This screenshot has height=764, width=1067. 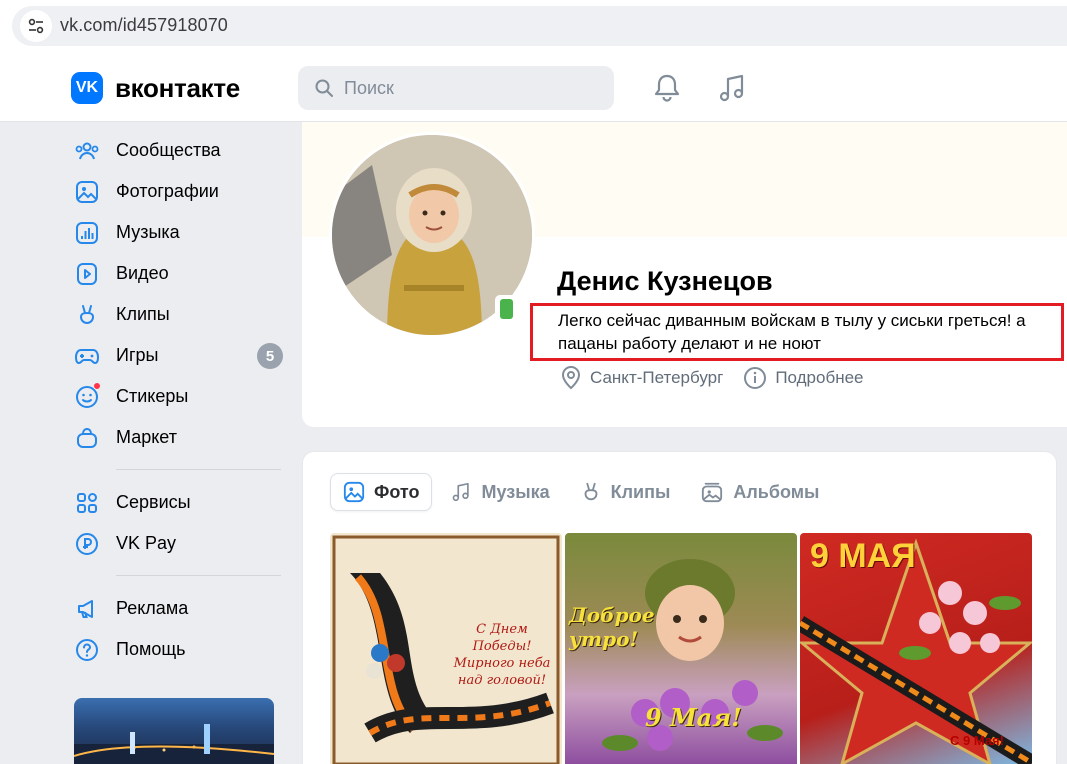 What do you see at coordinates (87, 233) in the screenshot?
I see `music-icon` at bounding box center [87, 233].